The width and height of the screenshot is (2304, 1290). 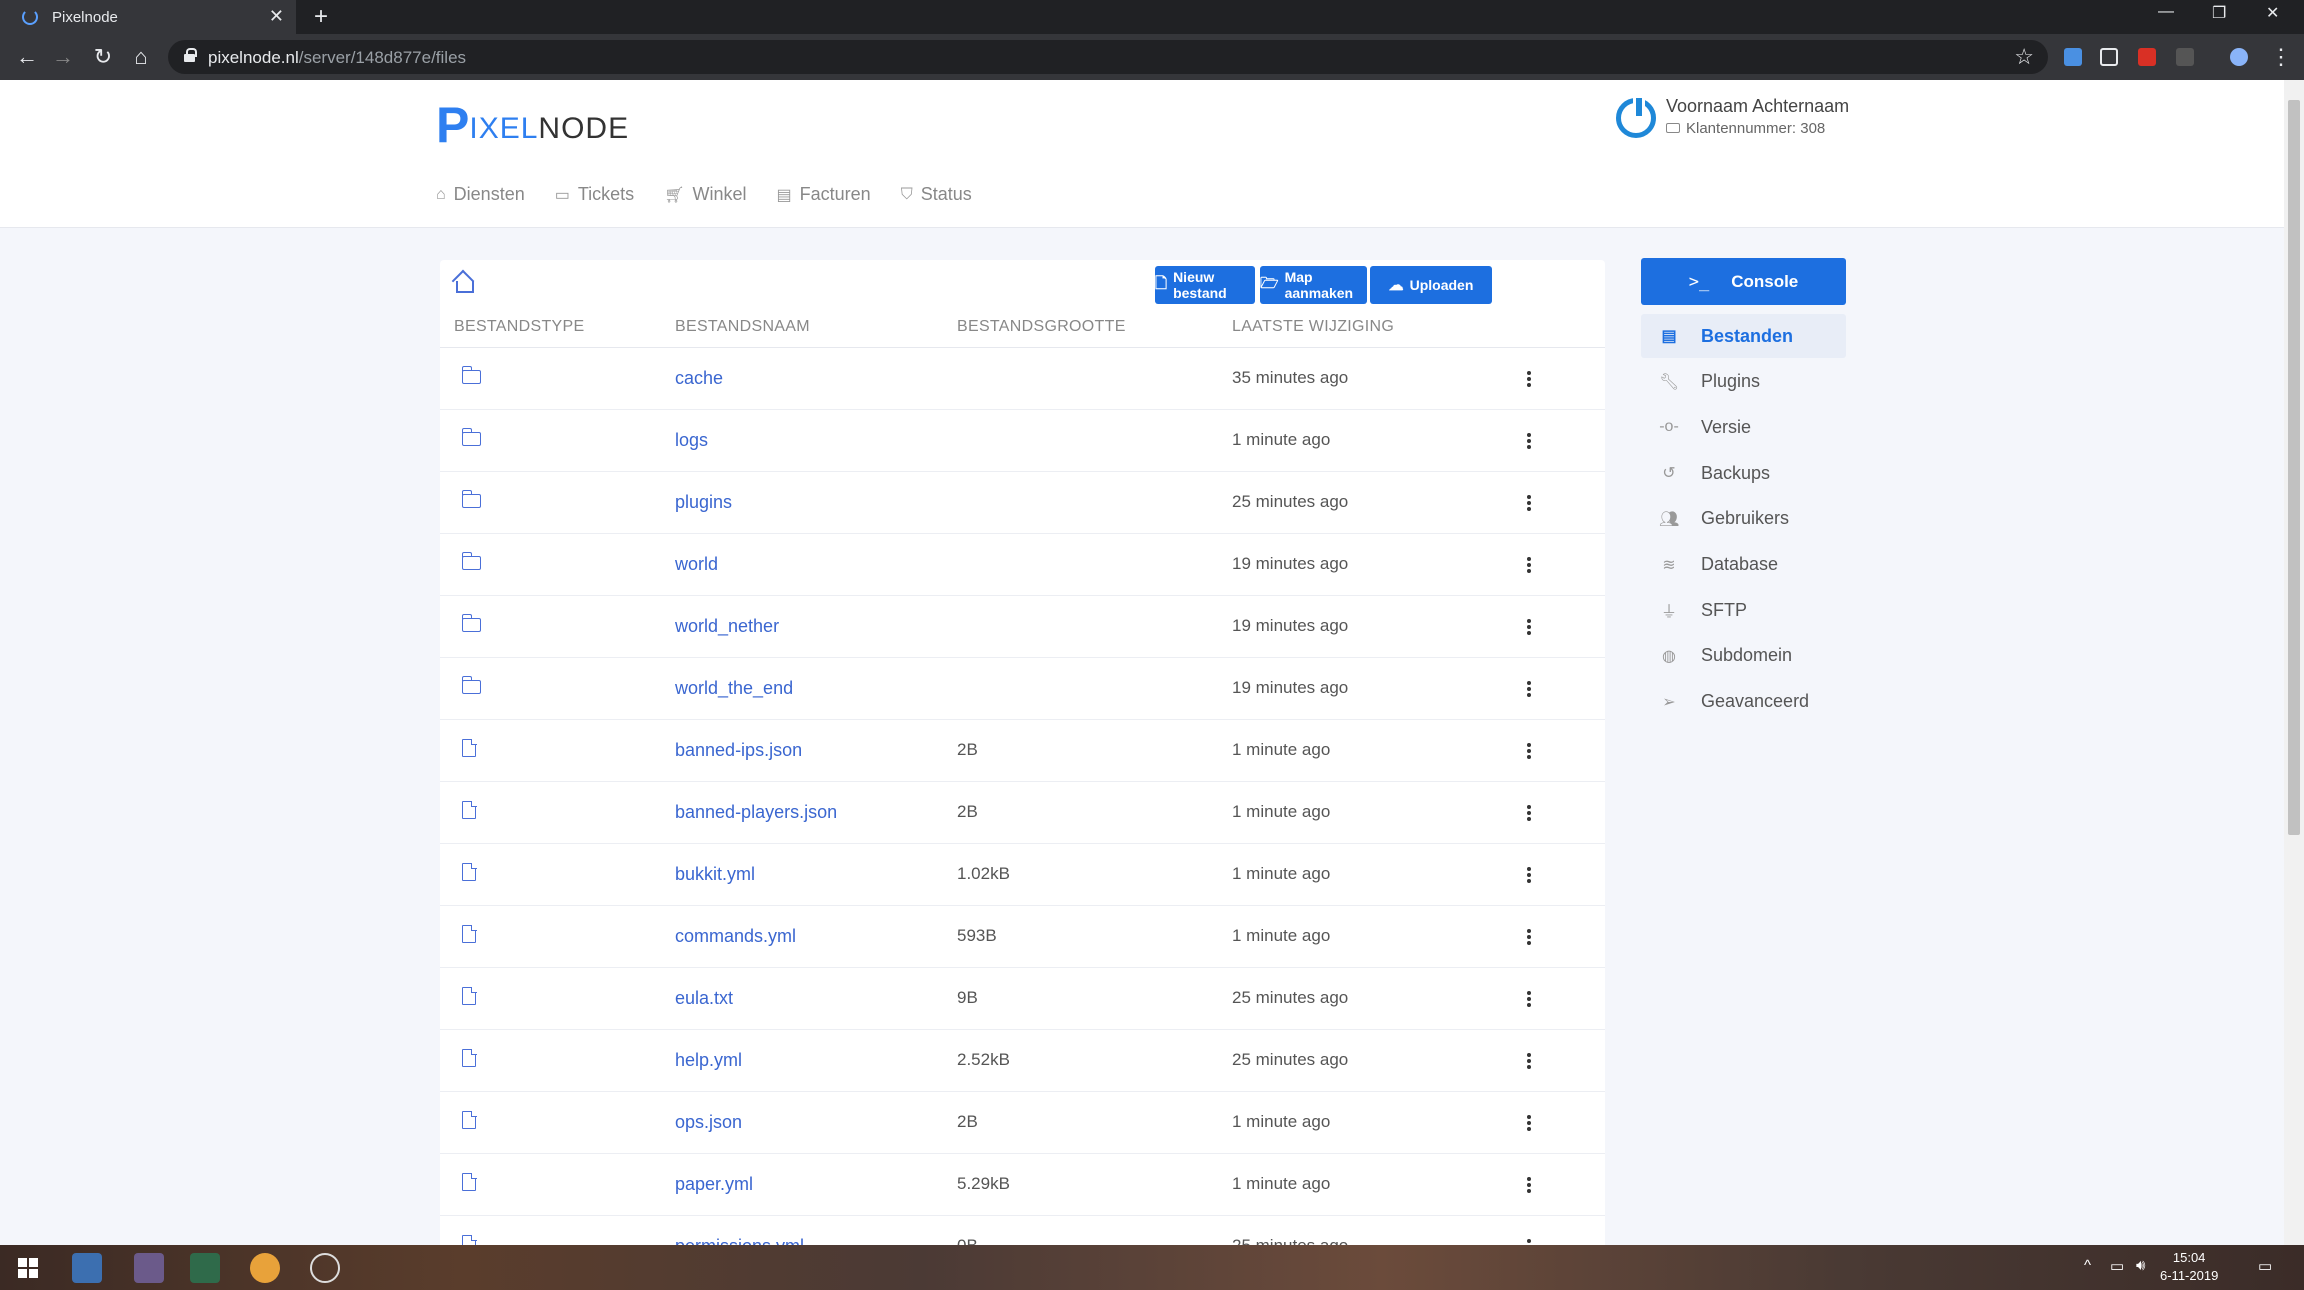 I want to click on reload-icon: ↻, so click(x=103, y=57).